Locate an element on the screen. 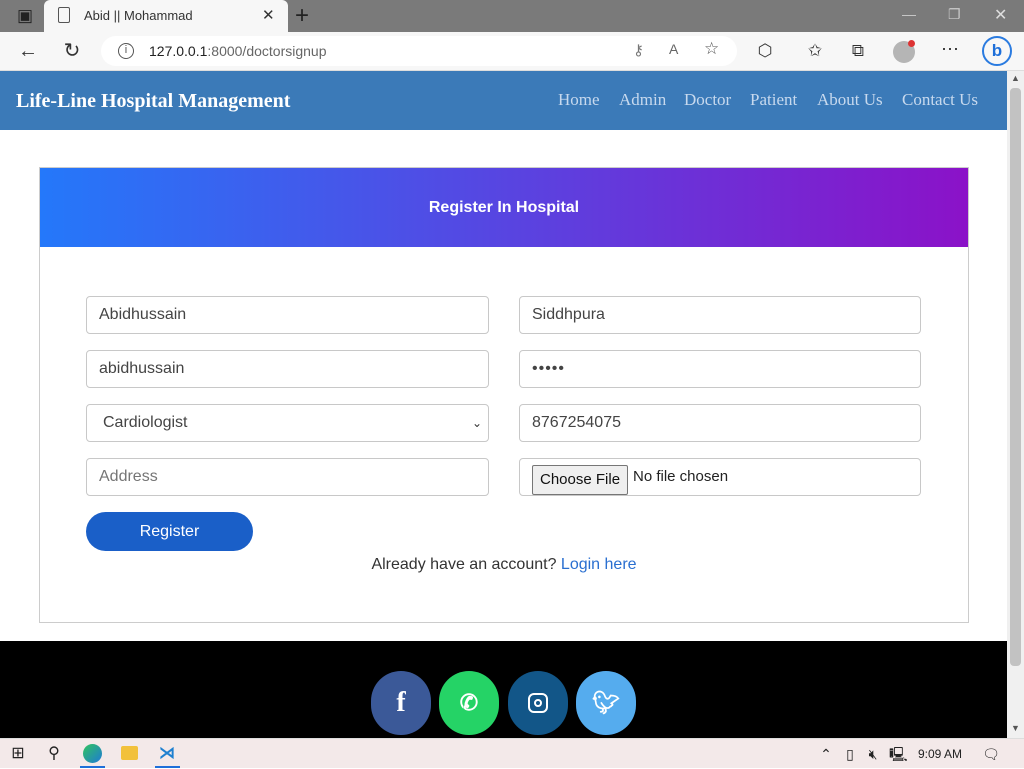  nav-about-us: About Us is located at coordinates (850, 100).